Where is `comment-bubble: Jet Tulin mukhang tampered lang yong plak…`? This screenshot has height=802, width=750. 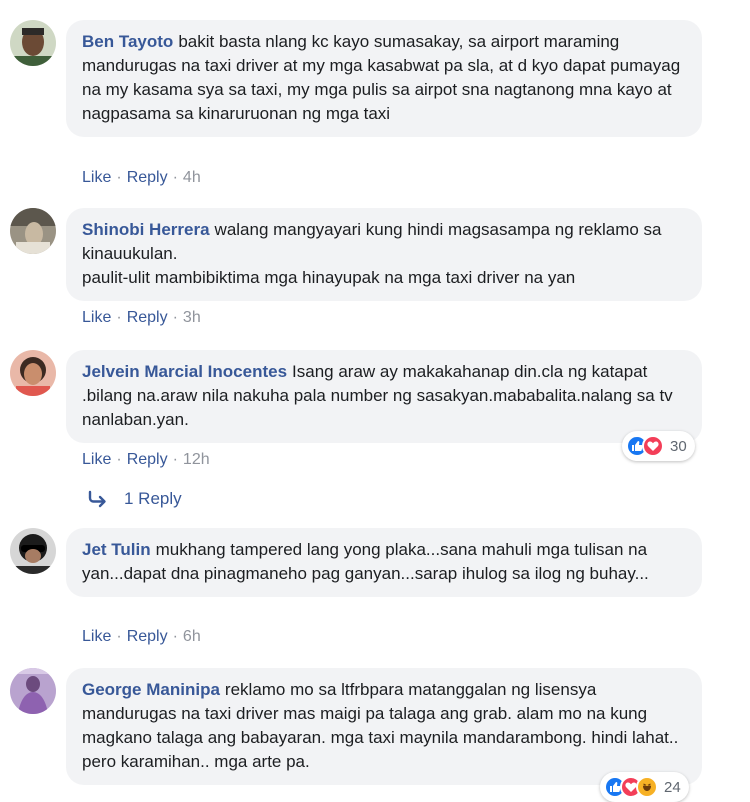 comment-bubble: Jet Tulin mukhang tampered lang yong plak… is located at coordinates (384, 562).